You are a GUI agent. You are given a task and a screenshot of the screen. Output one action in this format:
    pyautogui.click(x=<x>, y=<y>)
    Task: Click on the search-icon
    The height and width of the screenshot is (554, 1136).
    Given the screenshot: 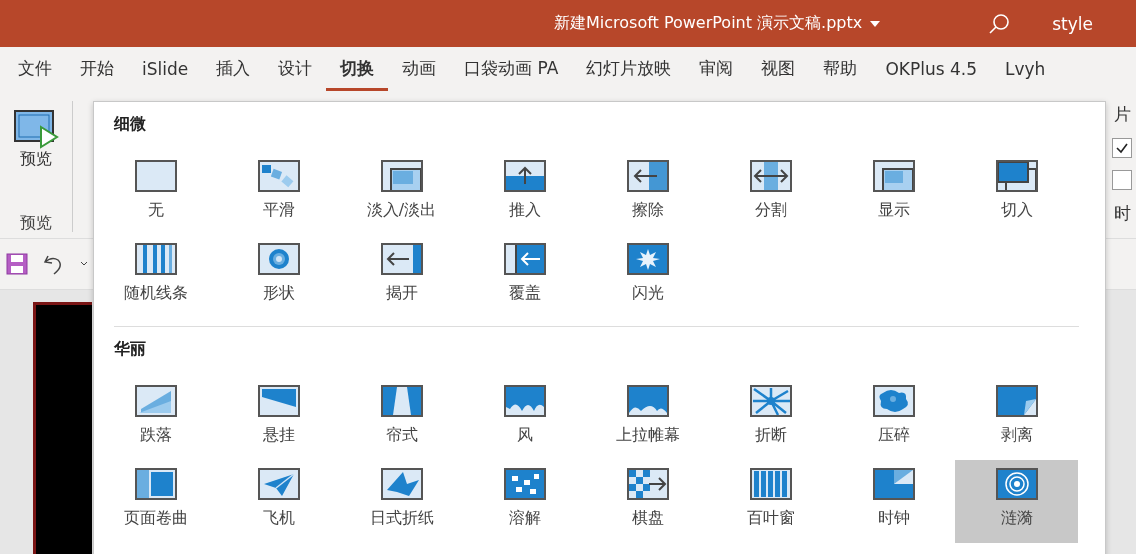 What is the action you would take?
    pyautogui.click(x=999, y=23)
    